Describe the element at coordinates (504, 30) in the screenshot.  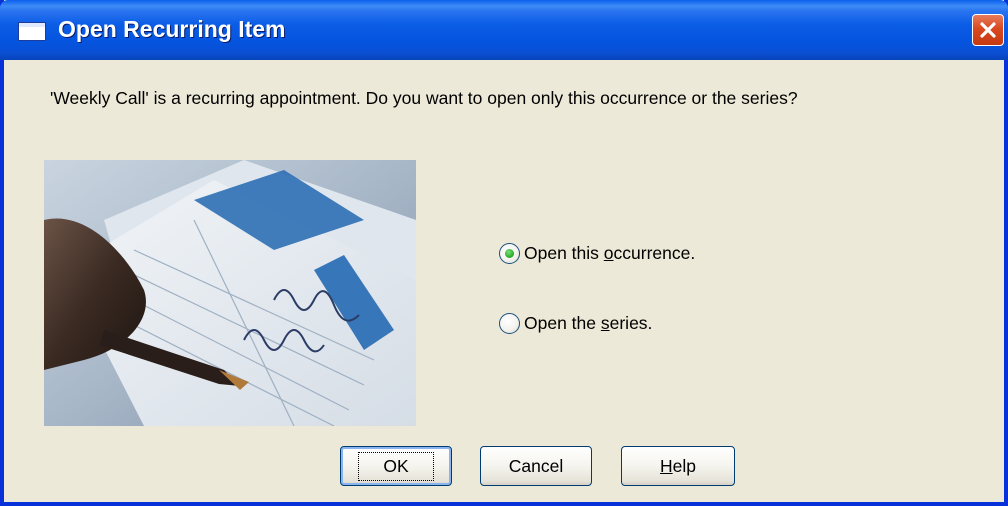
I see `title-bar: Open Recurring Item` at that location.